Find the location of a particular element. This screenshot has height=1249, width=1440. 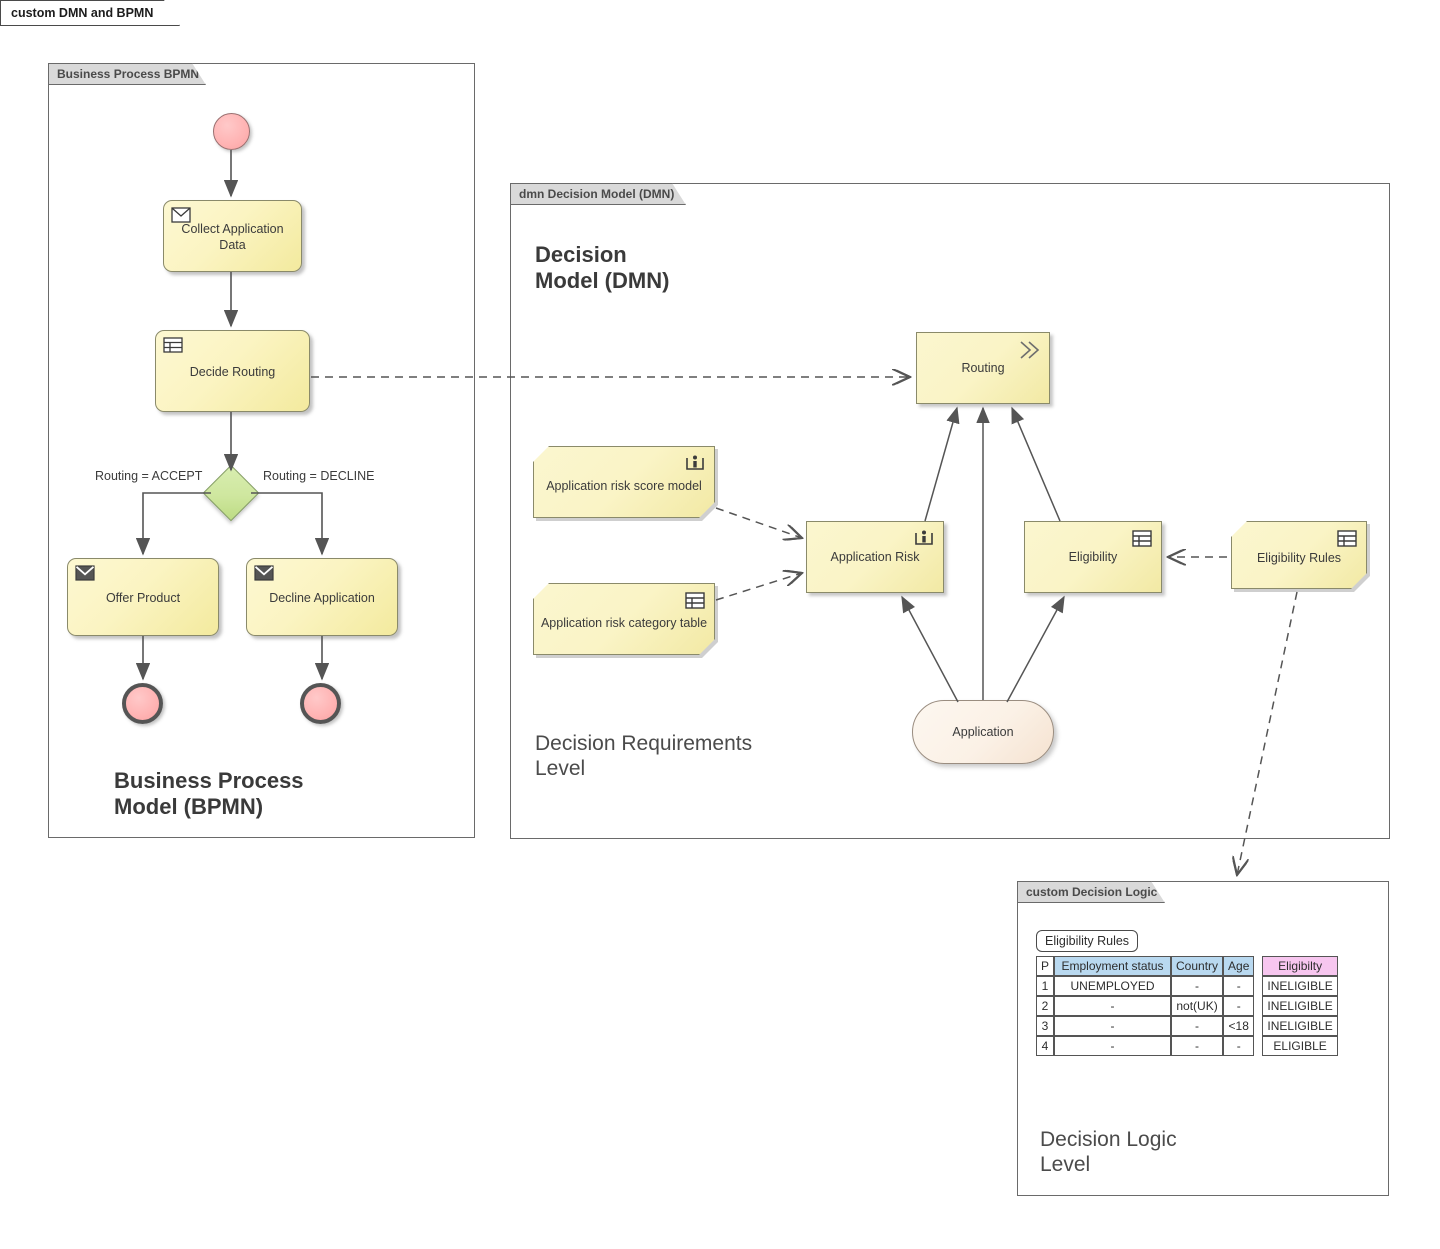

dmn-input-data-application: Application is located at coordinates (983, 732).